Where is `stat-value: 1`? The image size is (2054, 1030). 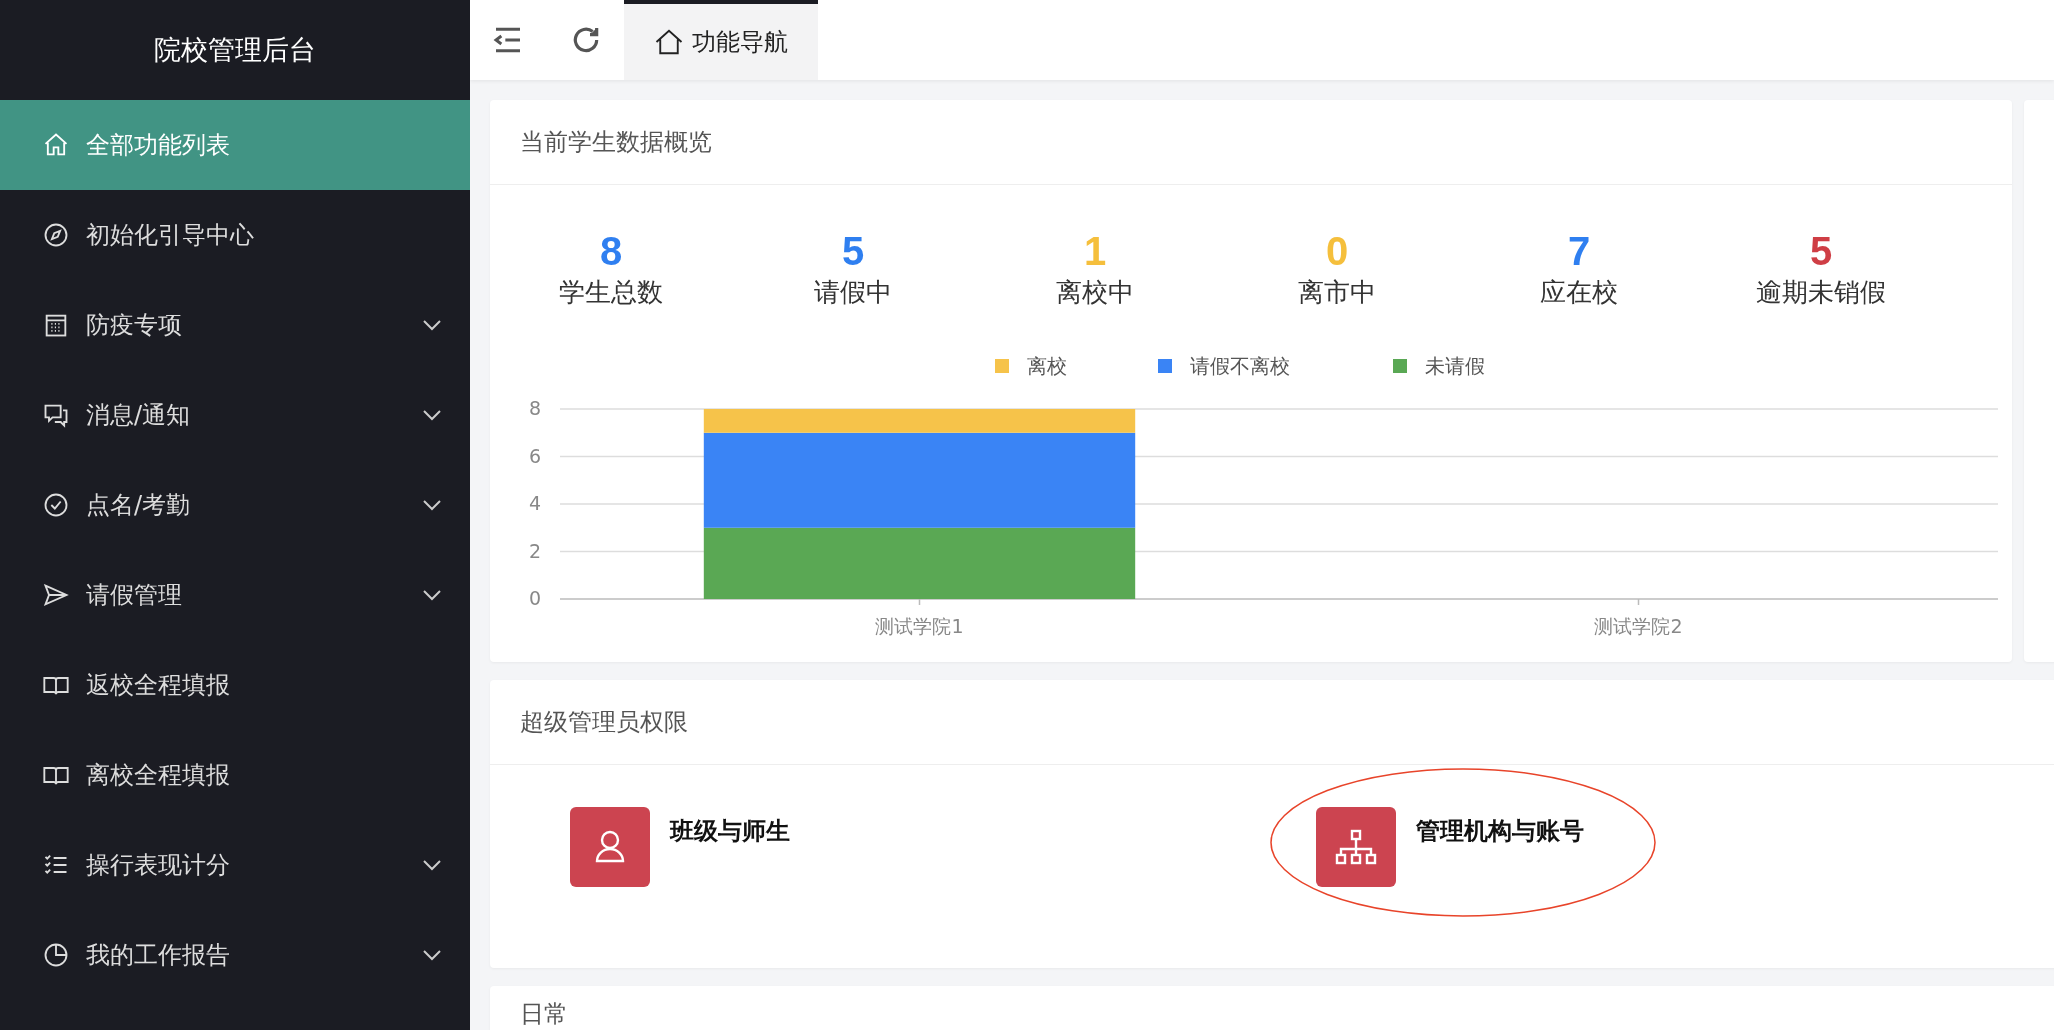
stat-value: 1 is located at coordinates (1095, 251).